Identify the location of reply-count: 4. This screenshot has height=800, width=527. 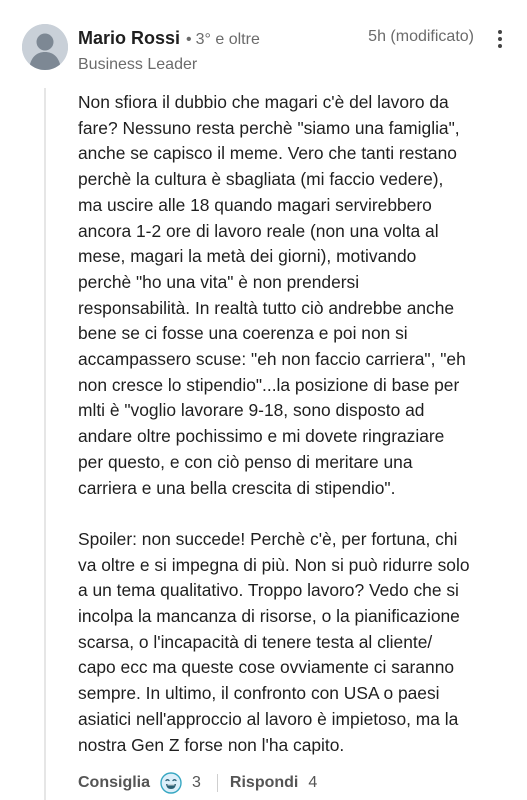
(313, 782).